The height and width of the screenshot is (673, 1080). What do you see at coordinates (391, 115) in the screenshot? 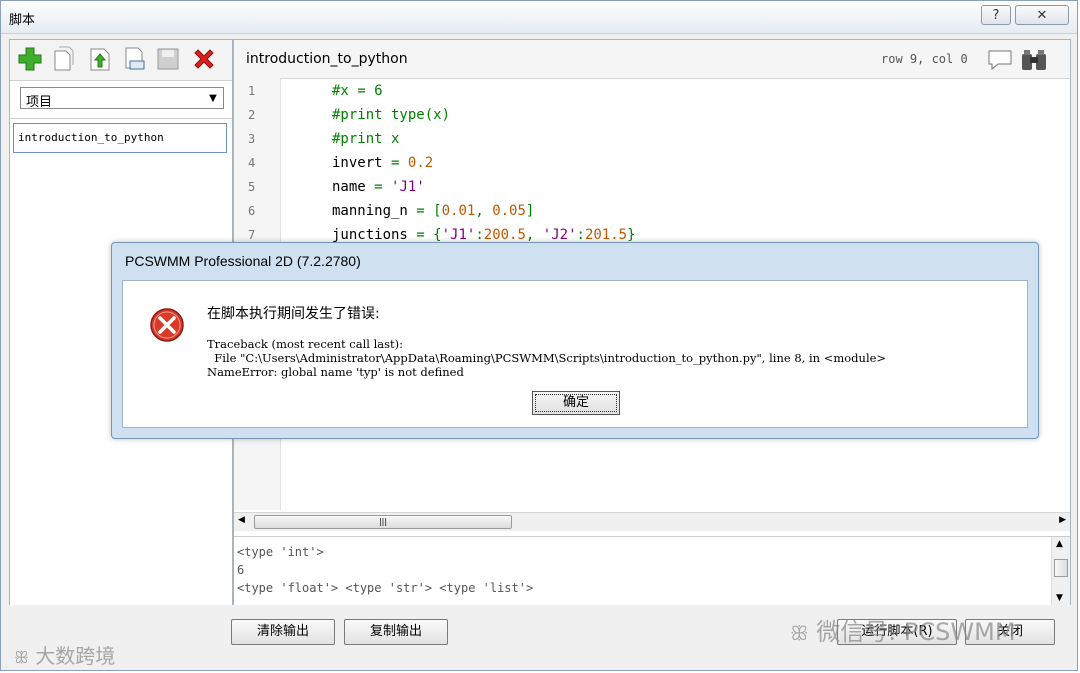
I see `code-line-2: #print type(x)` at bounding box center [391, 115].